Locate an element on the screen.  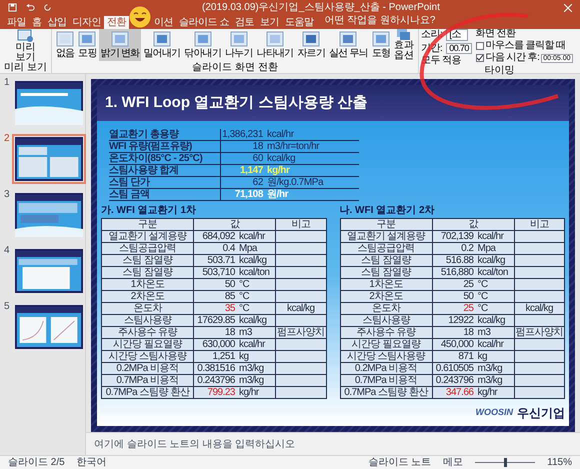
summary-unit: kg/hr is located at coordinates (278, 171).